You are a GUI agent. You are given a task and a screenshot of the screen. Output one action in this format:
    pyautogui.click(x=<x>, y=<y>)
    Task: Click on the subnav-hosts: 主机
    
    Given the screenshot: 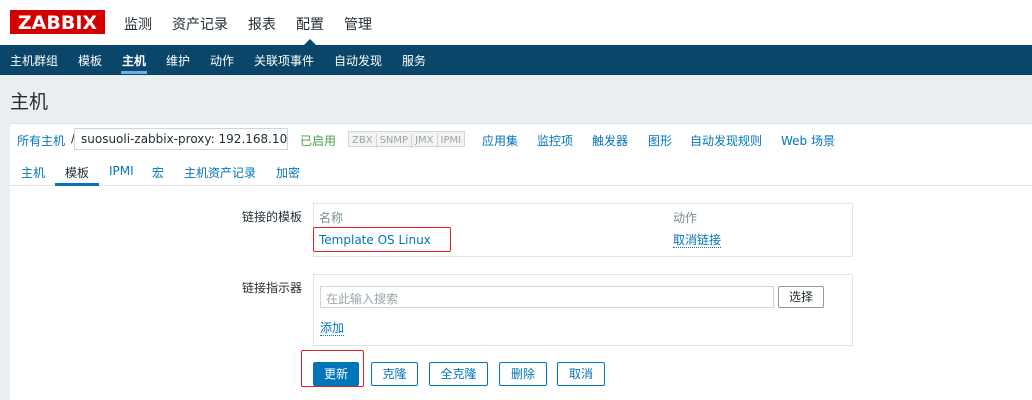 What is the action you would take?
    pyautogui.click(x=134, y=60)
    